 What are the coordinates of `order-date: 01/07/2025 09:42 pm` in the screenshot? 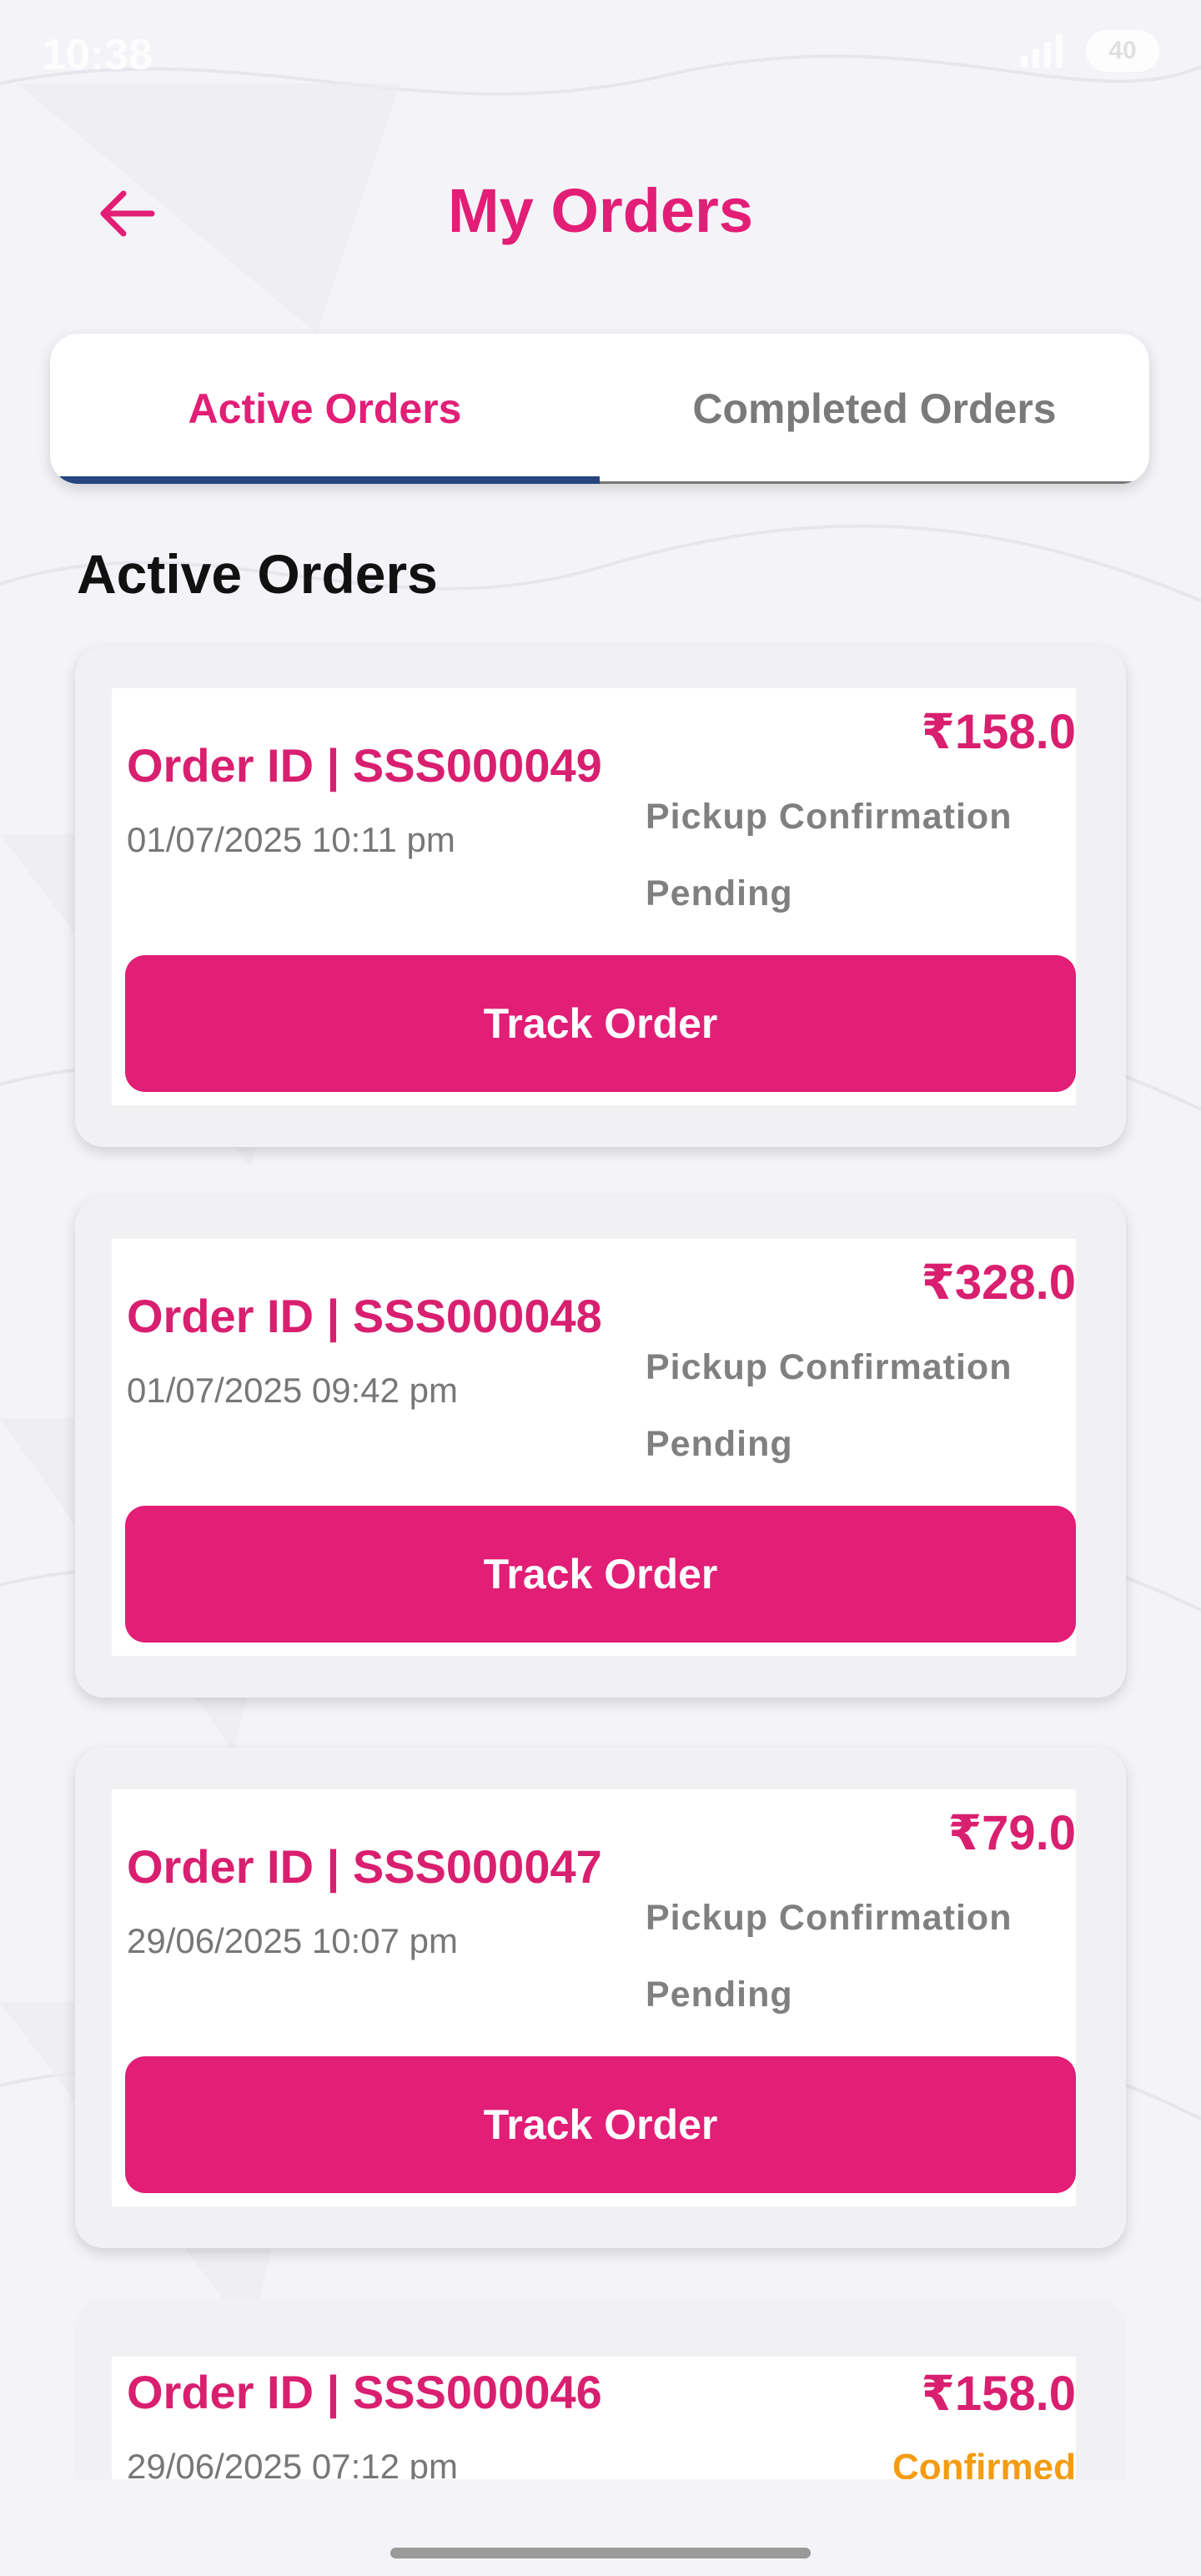 It's located at (293, 1390).